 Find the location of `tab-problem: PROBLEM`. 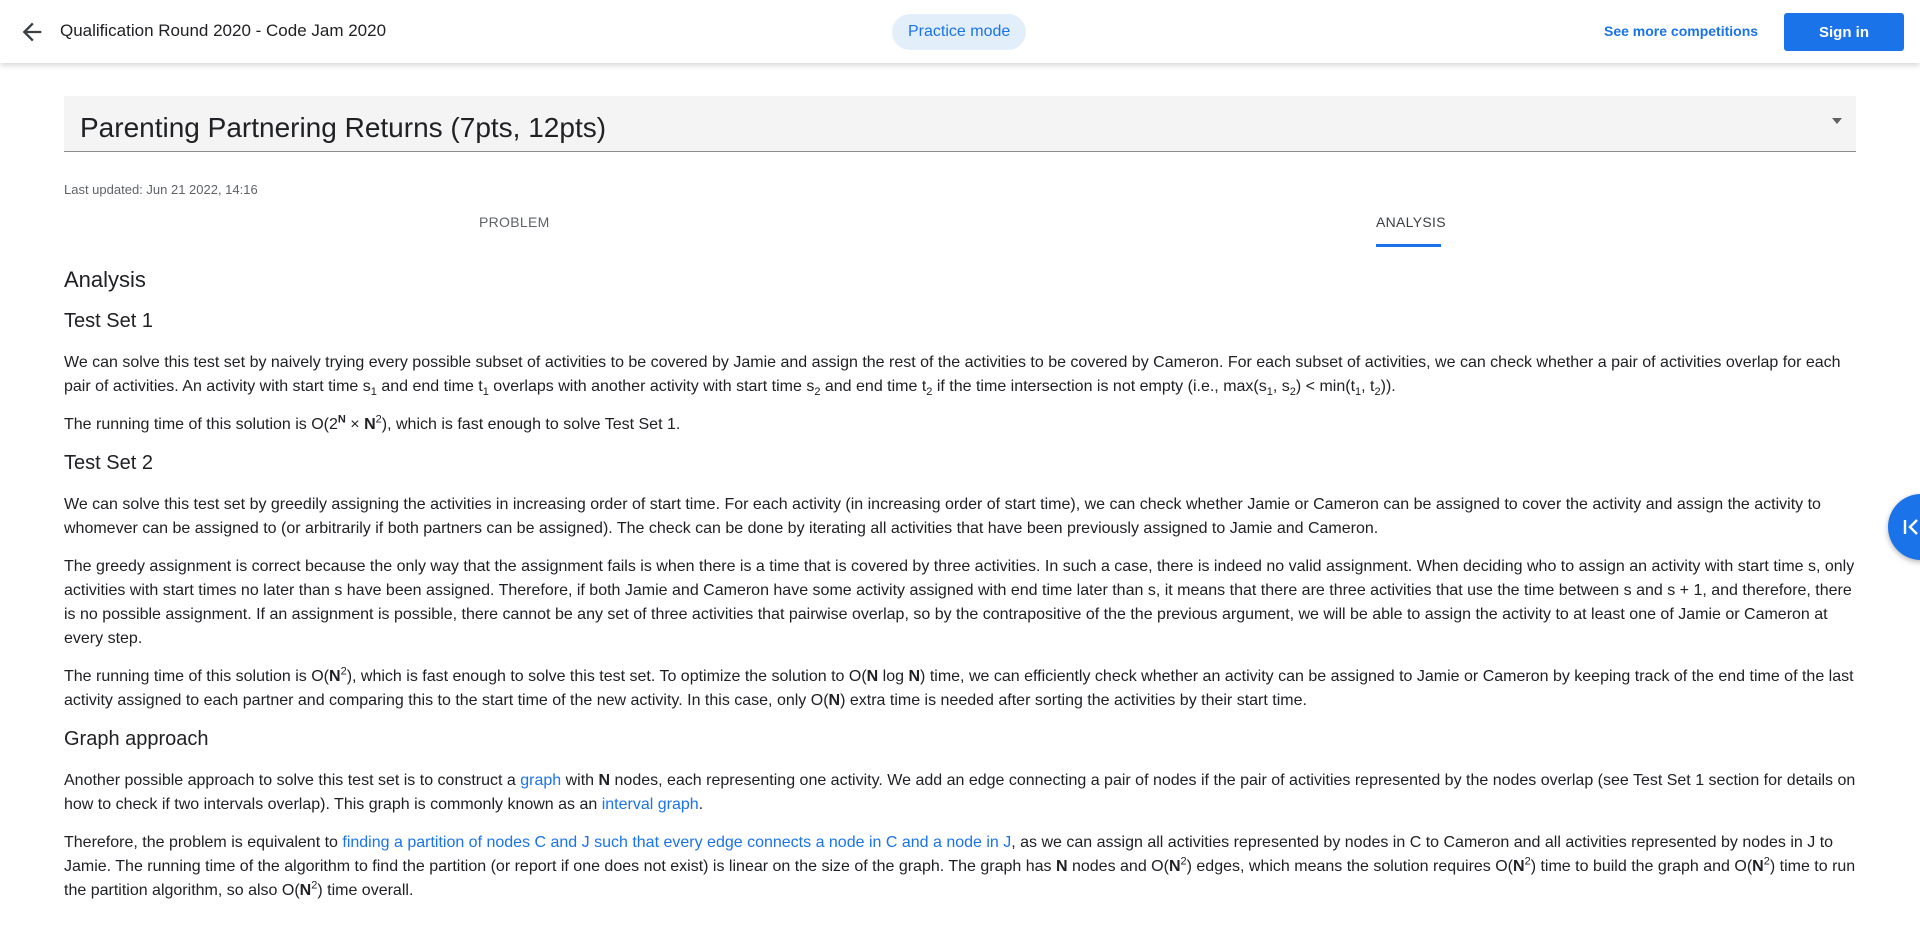

tab-problem: PROBLEM is located at coordinates (514, 222).